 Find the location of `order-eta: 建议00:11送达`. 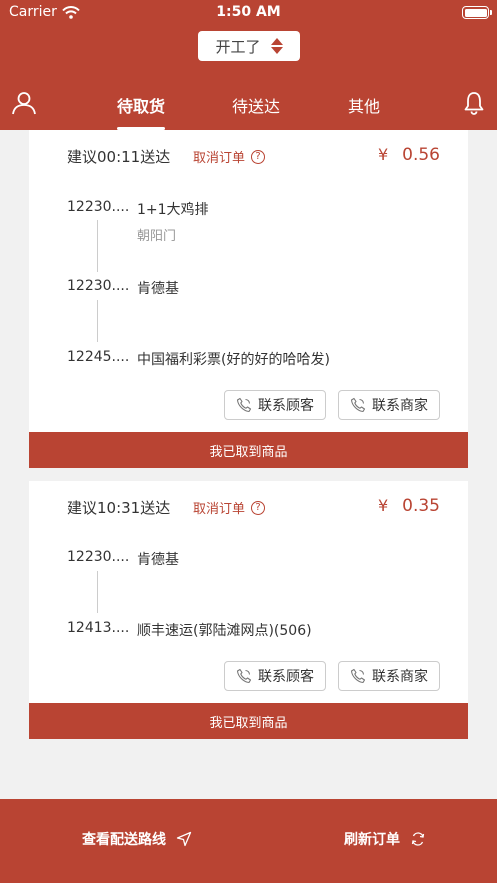

order-eta: 建议00:11送达 is located at coordinates (119, 157).